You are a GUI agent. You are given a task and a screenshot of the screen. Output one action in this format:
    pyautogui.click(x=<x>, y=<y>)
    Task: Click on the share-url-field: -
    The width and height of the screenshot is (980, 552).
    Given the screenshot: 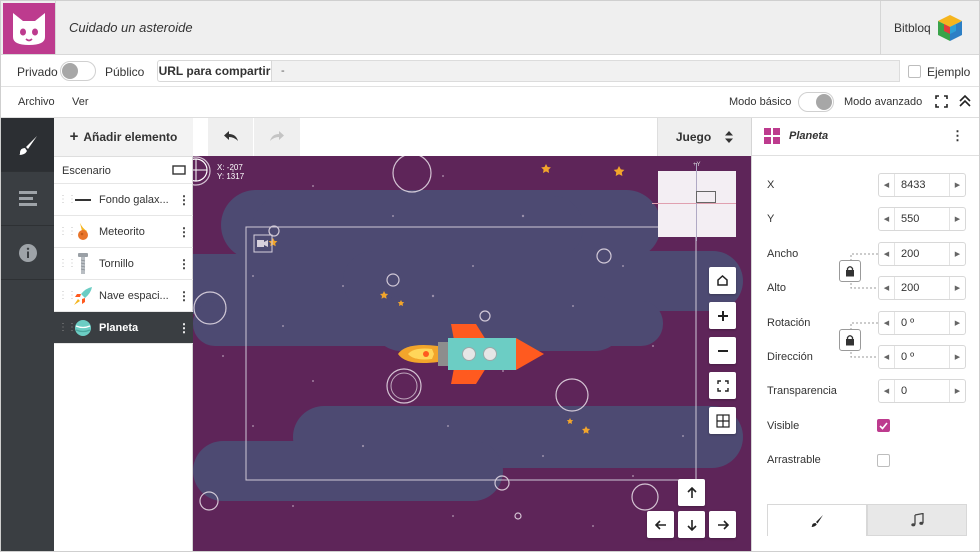 What is the action you would take?
    pyautogui.click(x=586, y=71)
    